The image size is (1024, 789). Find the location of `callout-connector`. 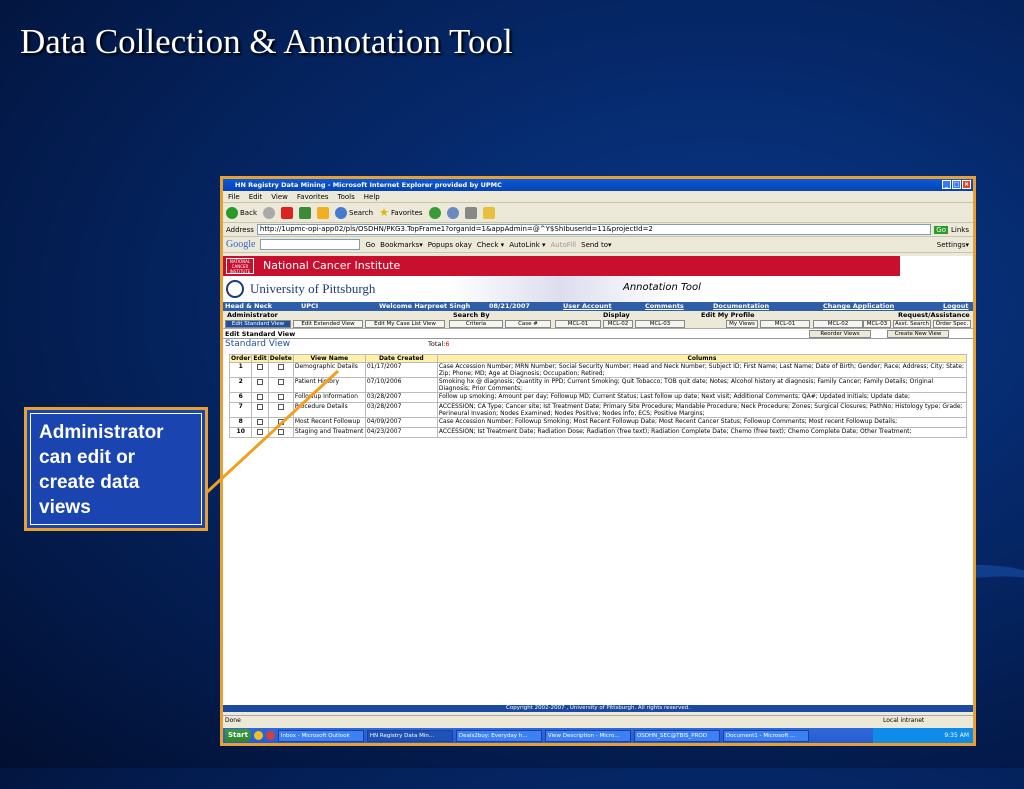

callout-connector is located at coordinates (271, 432).